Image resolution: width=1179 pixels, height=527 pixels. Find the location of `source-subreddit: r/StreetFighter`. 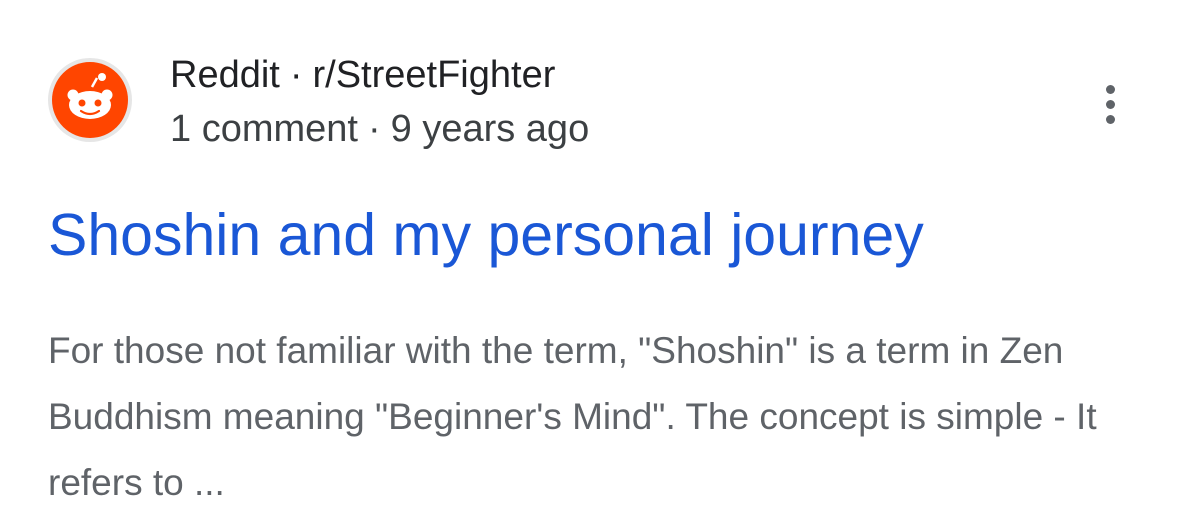

source-subreddit: r/StreetFighter is located at coordinates (434, 75).